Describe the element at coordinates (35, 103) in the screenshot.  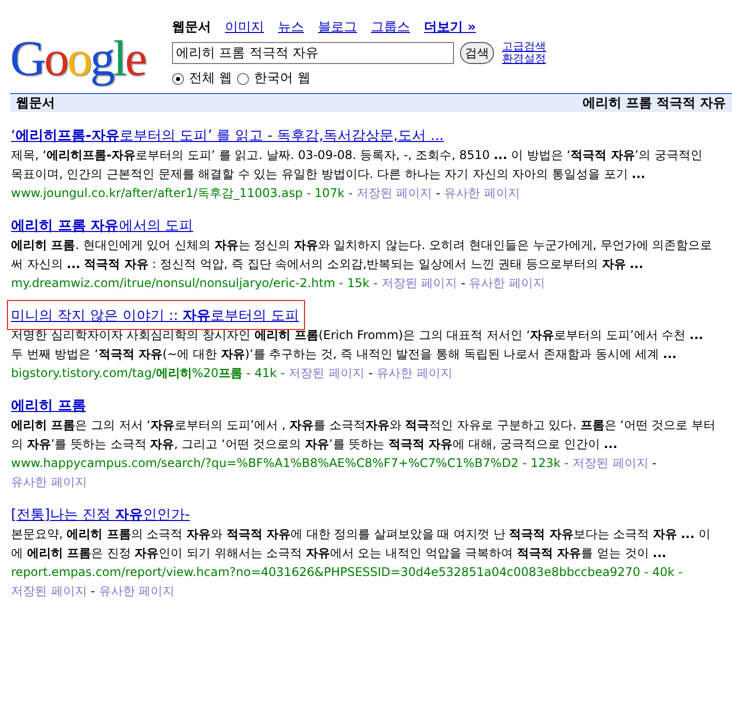
I see `results-bar-title: 웹문서` at that location.